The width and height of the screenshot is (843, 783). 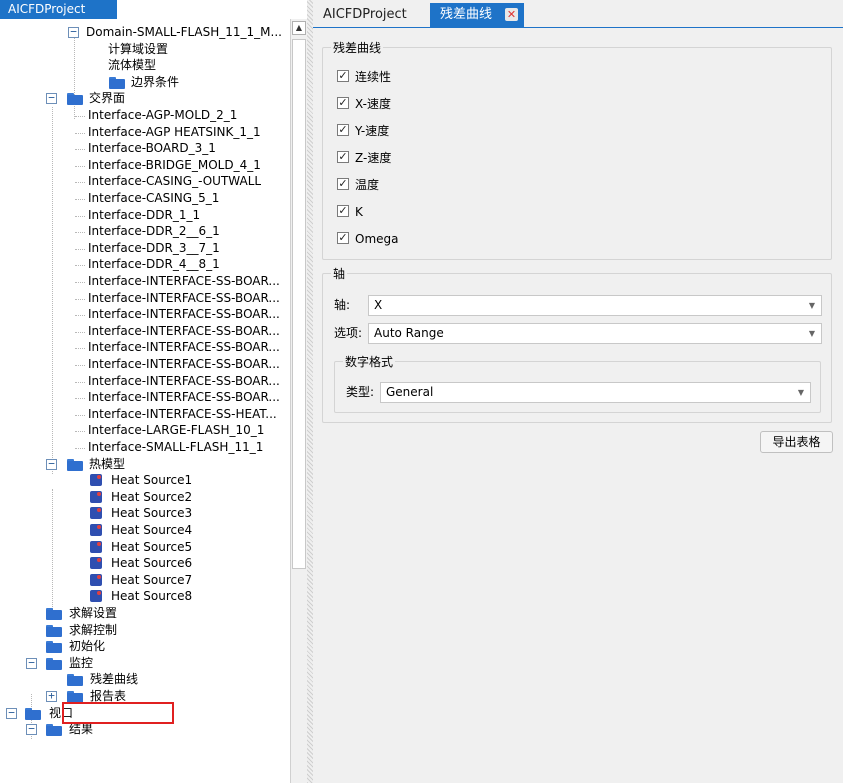 What do you see at coordinates (51, 696) in the screenshot?
I see `expand-icon: +` at bounding box center [51, 696].